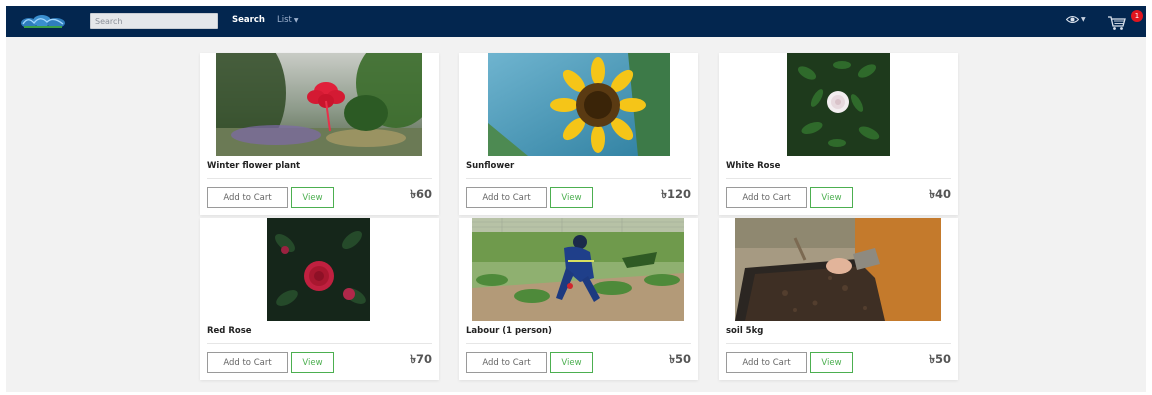  I want to click on brand-logo, so click(43, 21).